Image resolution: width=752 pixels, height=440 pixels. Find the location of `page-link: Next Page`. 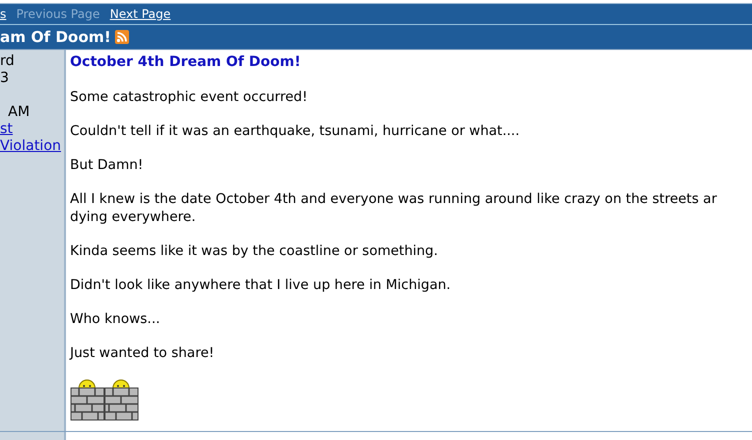

page-link: Next Page is located at coordinates (140, 14).